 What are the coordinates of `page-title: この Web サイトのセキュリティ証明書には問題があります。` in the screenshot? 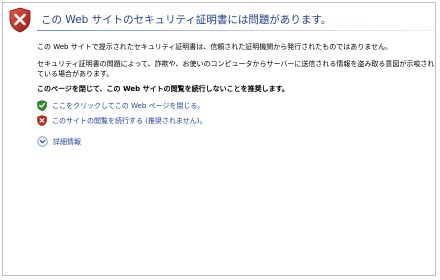 It's located at (186, 20).